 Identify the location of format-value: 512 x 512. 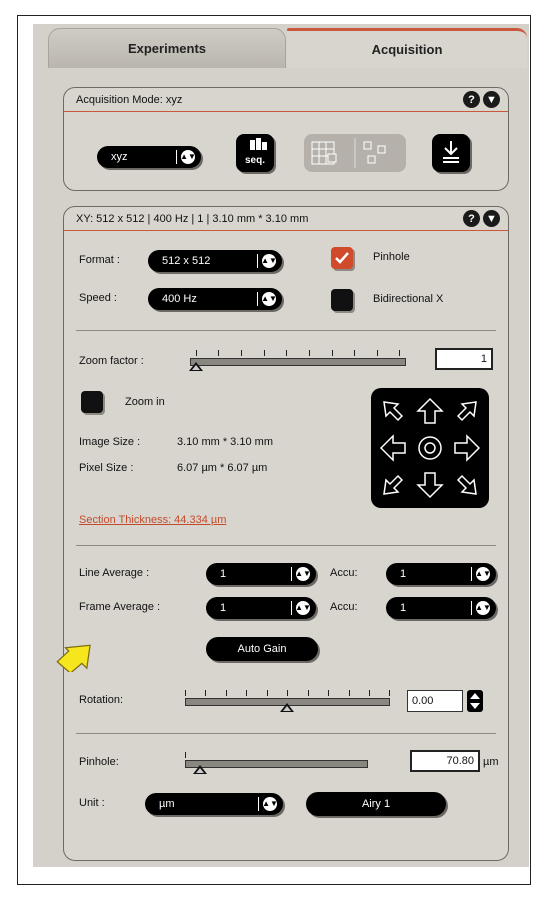
(186, 261).